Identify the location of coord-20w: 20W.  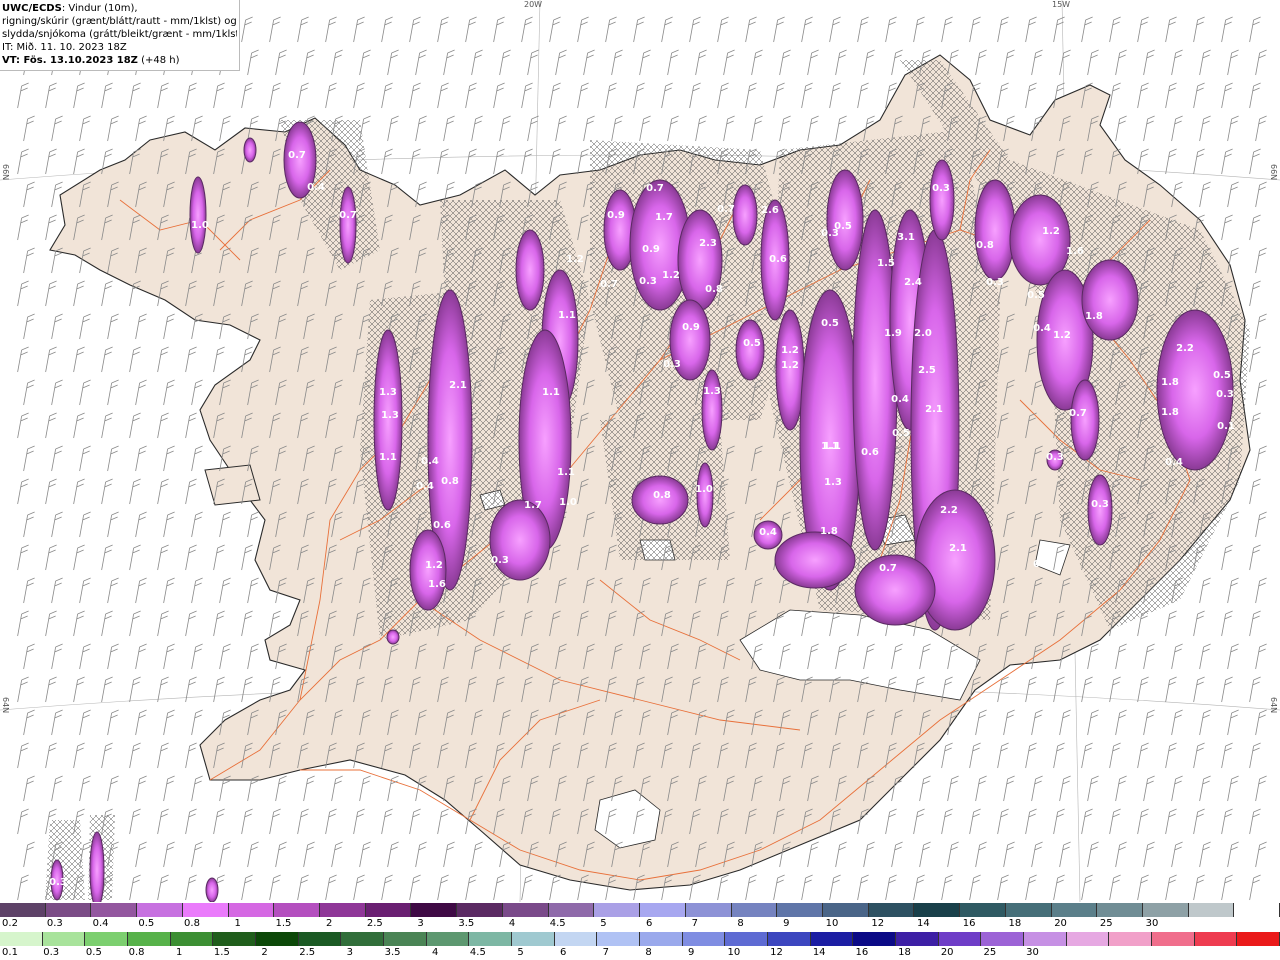
(533, 4).